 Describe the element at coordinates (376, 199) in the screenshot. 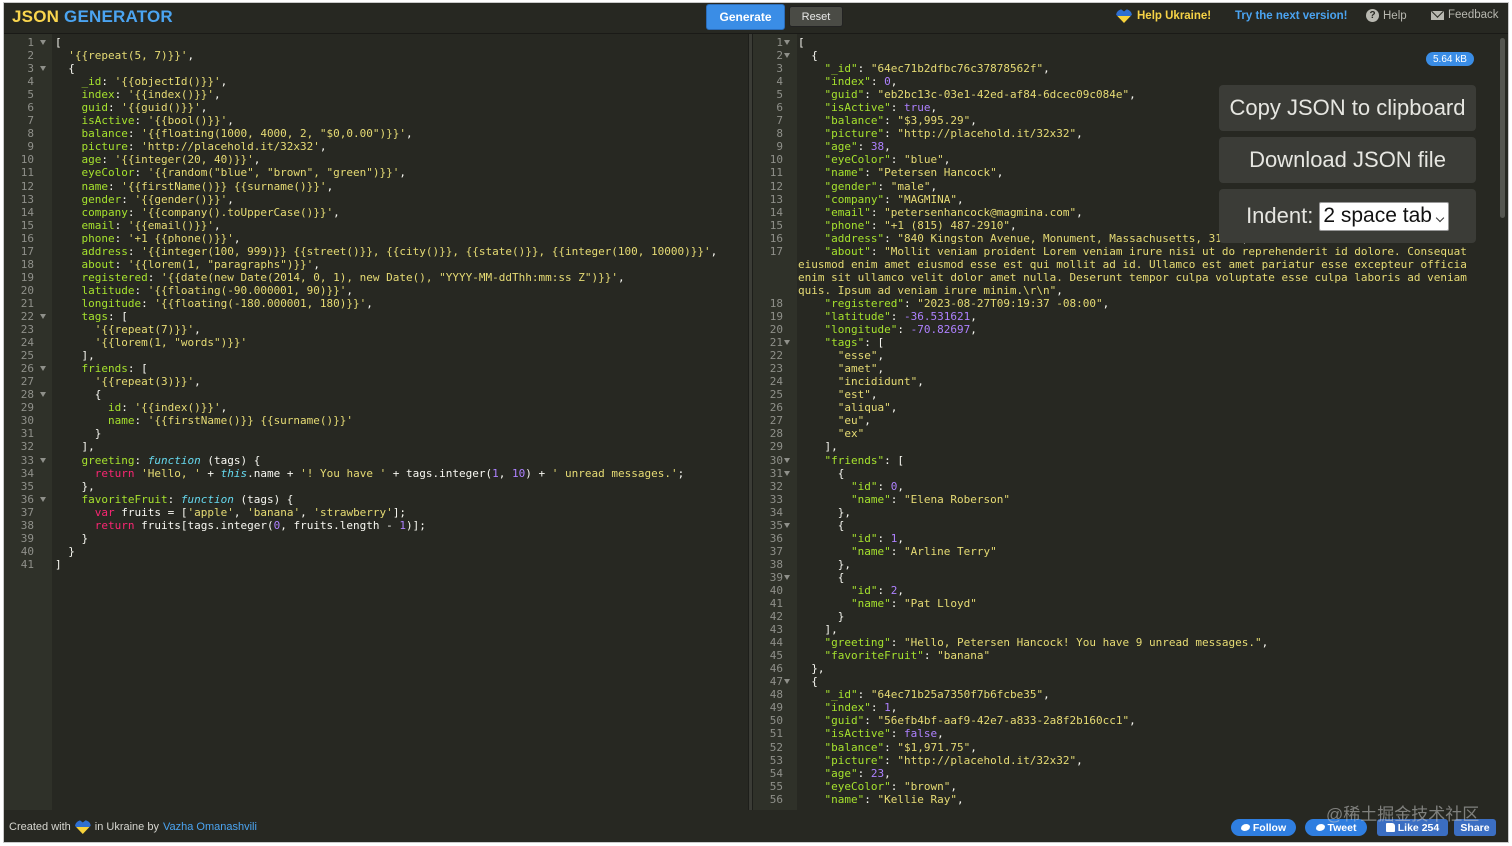

I see `code-line: 13 gender: '{{gender()}}',` at that location.